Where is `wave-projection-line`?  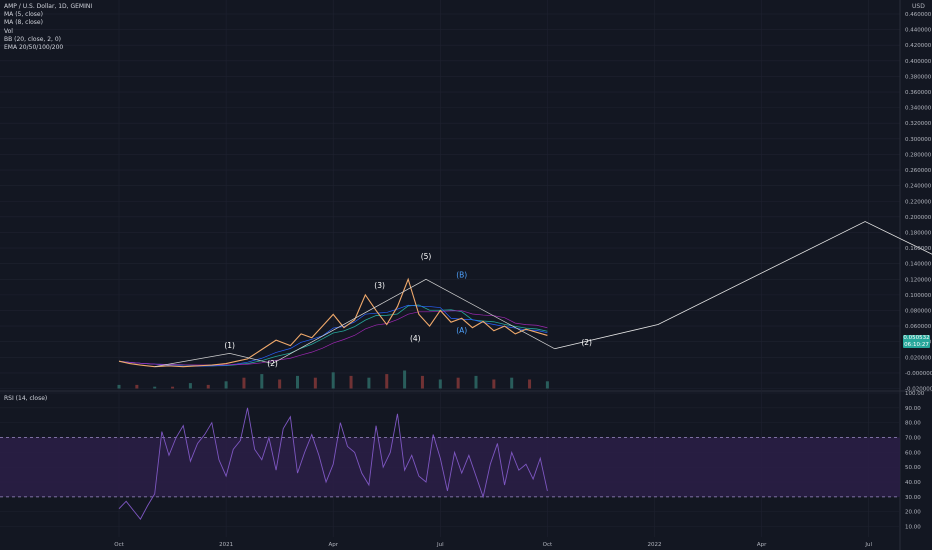 wave-projection-line is located at coordinates (743, 285).